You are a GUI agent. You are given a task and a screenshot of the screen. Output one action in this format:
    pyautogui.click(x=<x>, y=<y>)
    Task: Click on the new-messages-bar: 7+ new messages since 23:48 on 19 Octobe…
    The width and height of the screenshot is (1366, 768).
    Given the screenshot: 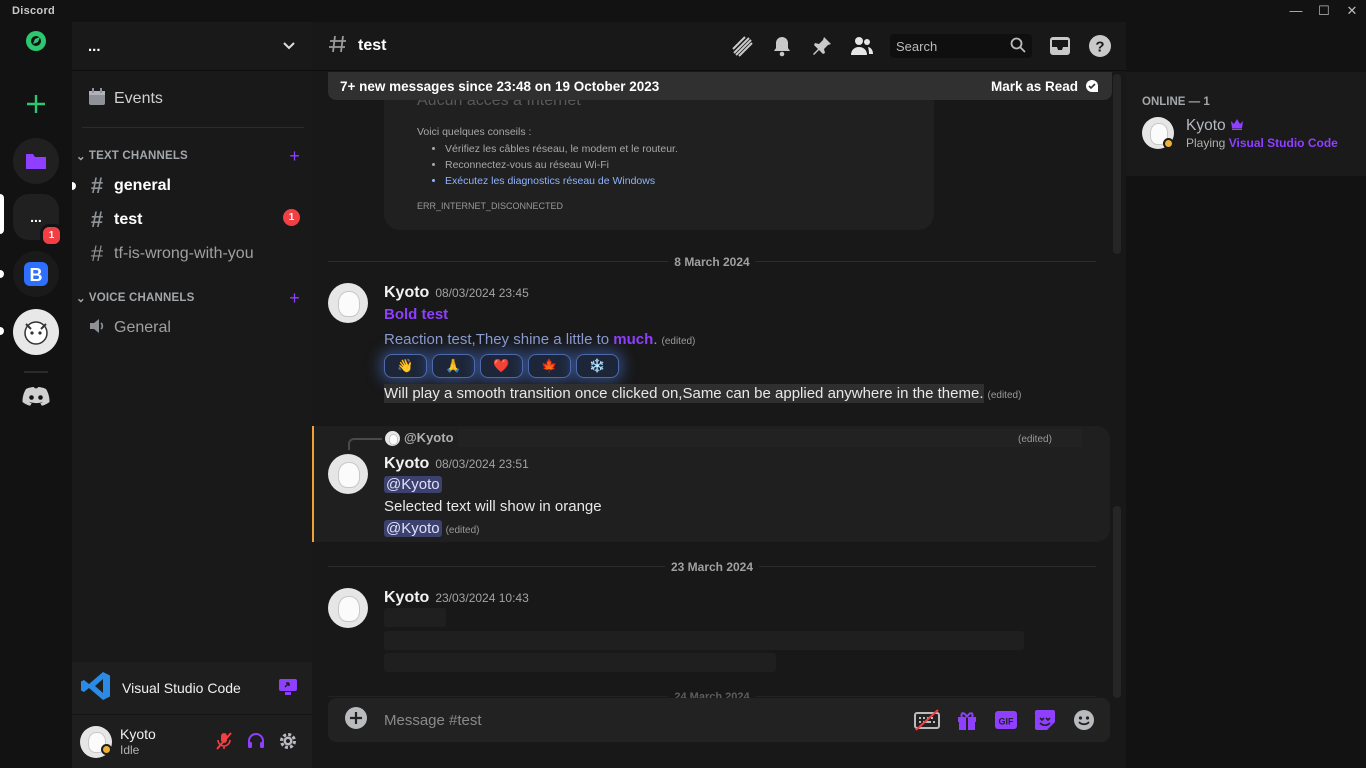 What is the action you would take?
    pyautogui.click(x=720, y=86)
    